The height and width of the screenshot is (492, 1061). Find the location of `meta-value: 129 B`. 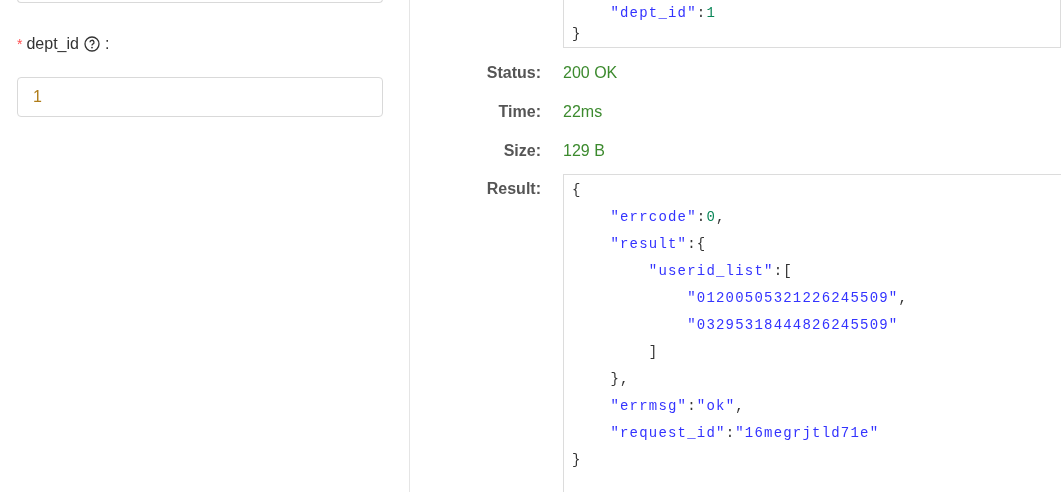

meta-value: 129 B is located at coordinates (584, 151).